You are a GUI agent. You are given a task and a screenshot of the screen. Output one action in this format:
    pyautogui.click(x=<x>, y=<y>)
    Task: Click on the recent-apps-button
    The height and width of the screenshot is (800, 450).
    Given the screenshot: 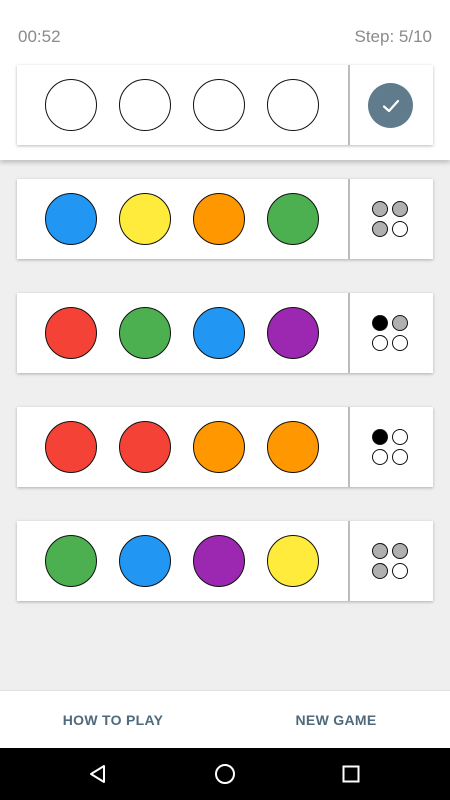 What is the action you would take?
    pyautogui.click(x=351, y=774)
    